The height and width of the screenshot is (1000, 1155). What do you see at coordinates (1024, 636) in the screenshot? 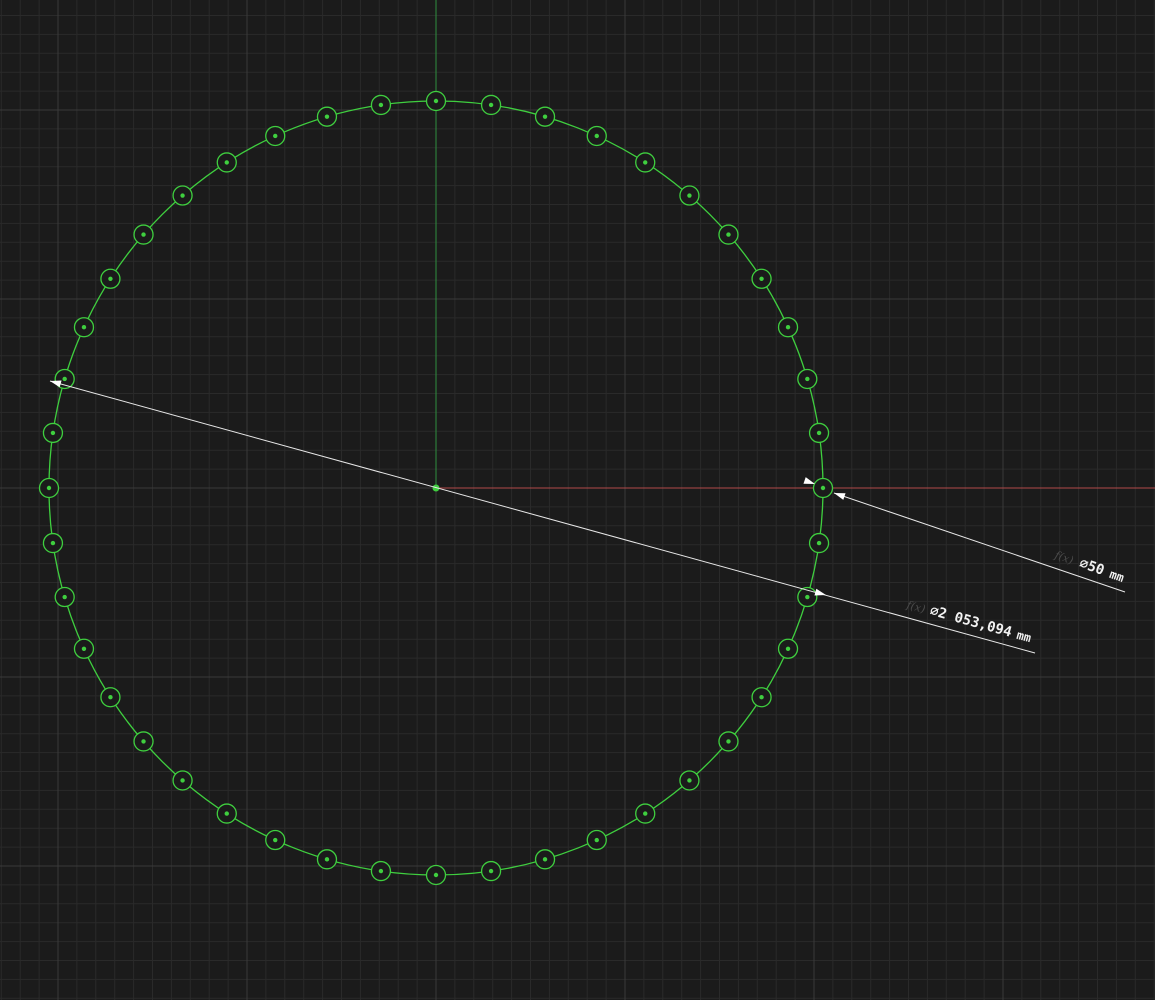
I see `circle-diameter-unit: mm` at bounding box center [1024, 636].